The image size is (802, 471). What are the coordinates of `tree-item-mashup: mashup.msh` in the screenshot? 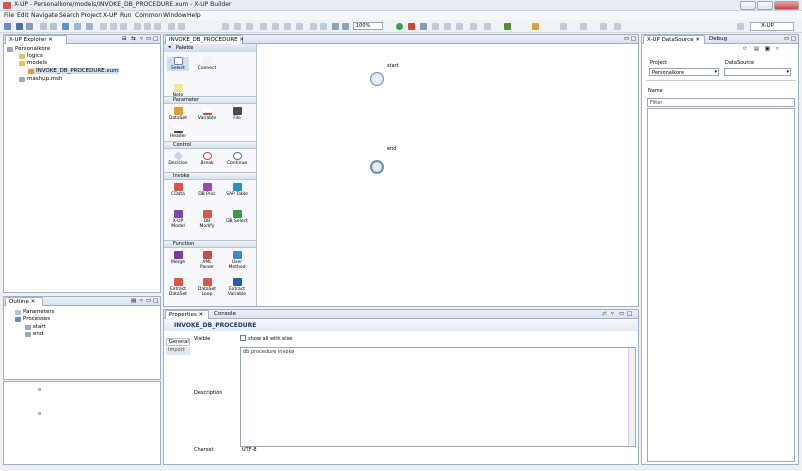 It's located at (41, 79).